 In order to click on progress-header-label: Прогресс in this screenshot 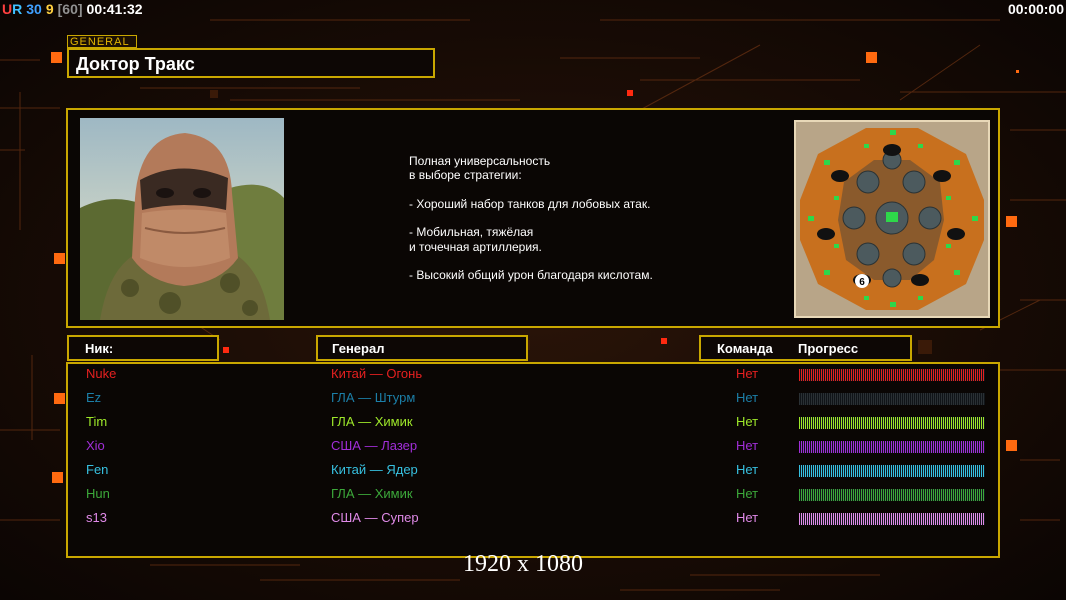, I will do `click(828, 348)`.